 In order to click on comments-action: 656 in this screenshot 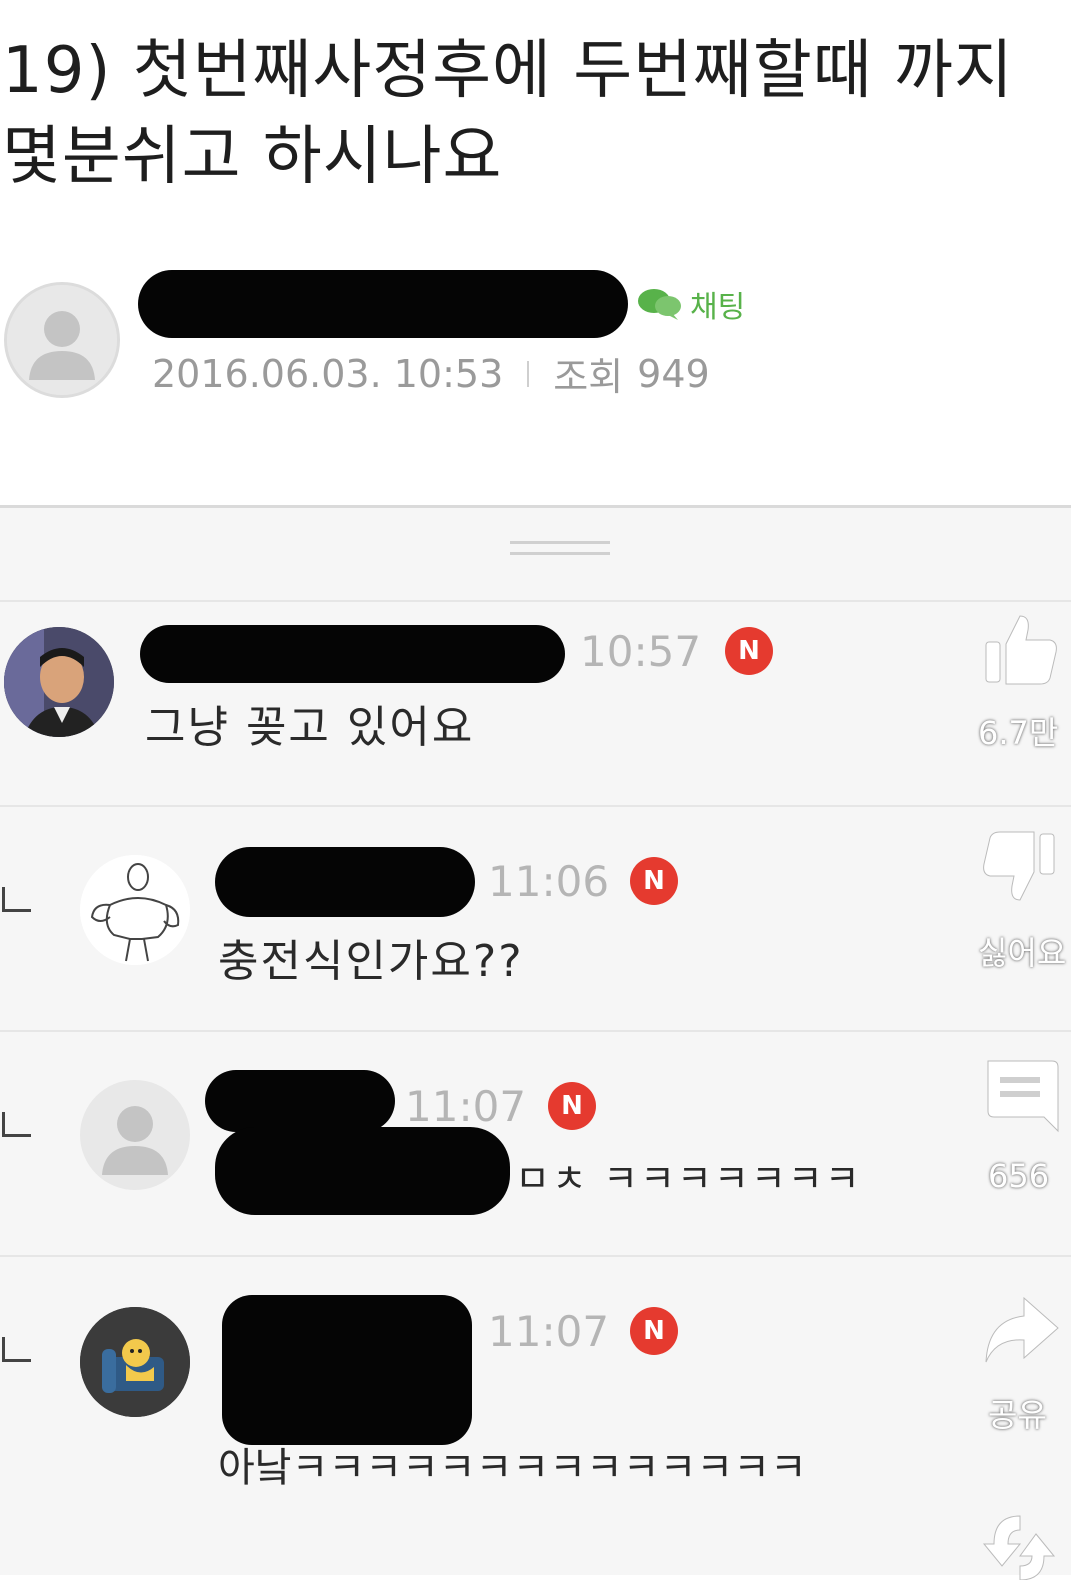, I will do `click(1020, 1125)`.